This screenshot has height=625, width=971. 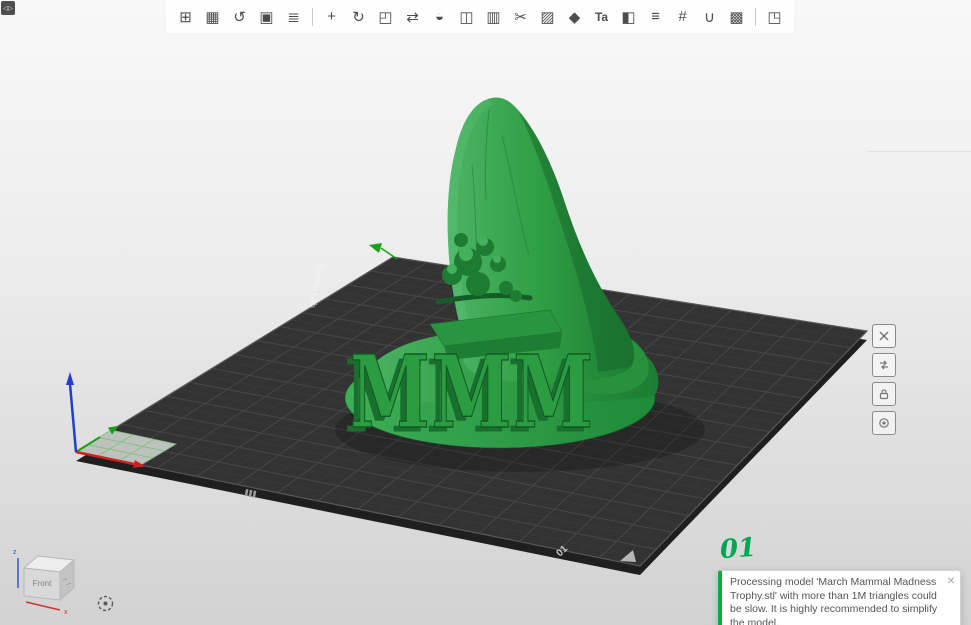 I want to click on viewport-capture-button, so click(x=105, y=603).